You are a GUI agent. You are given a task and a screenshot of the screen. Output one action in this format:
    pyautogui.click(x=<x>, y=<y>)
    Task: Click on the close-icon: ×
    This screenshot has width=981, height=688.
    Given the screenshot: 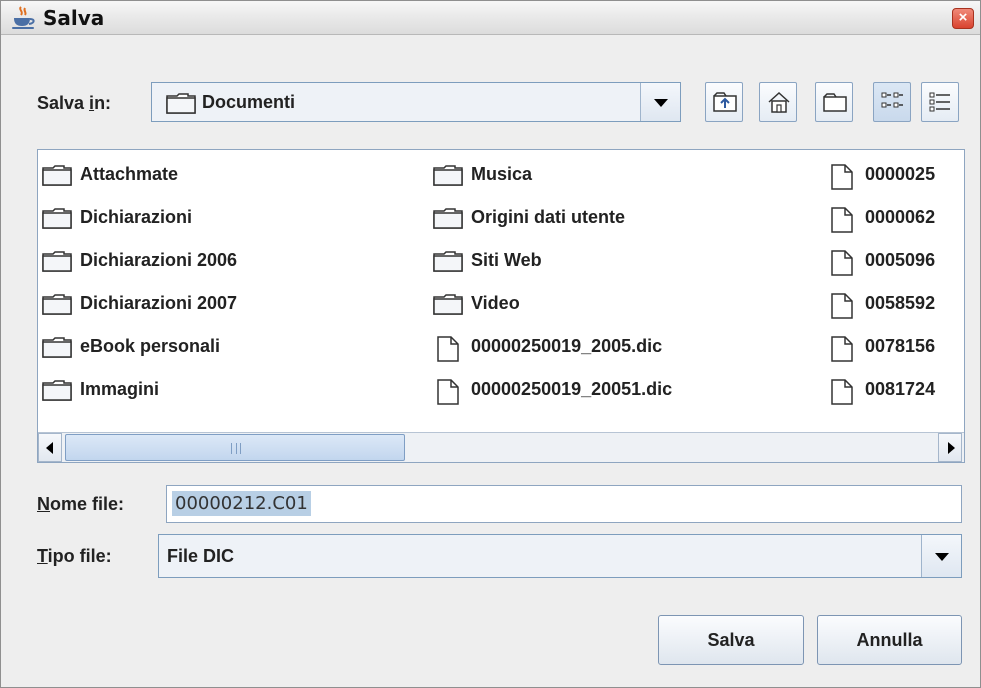 What is the action you would take?
    pyautogui.click(x=963, y=17)
    